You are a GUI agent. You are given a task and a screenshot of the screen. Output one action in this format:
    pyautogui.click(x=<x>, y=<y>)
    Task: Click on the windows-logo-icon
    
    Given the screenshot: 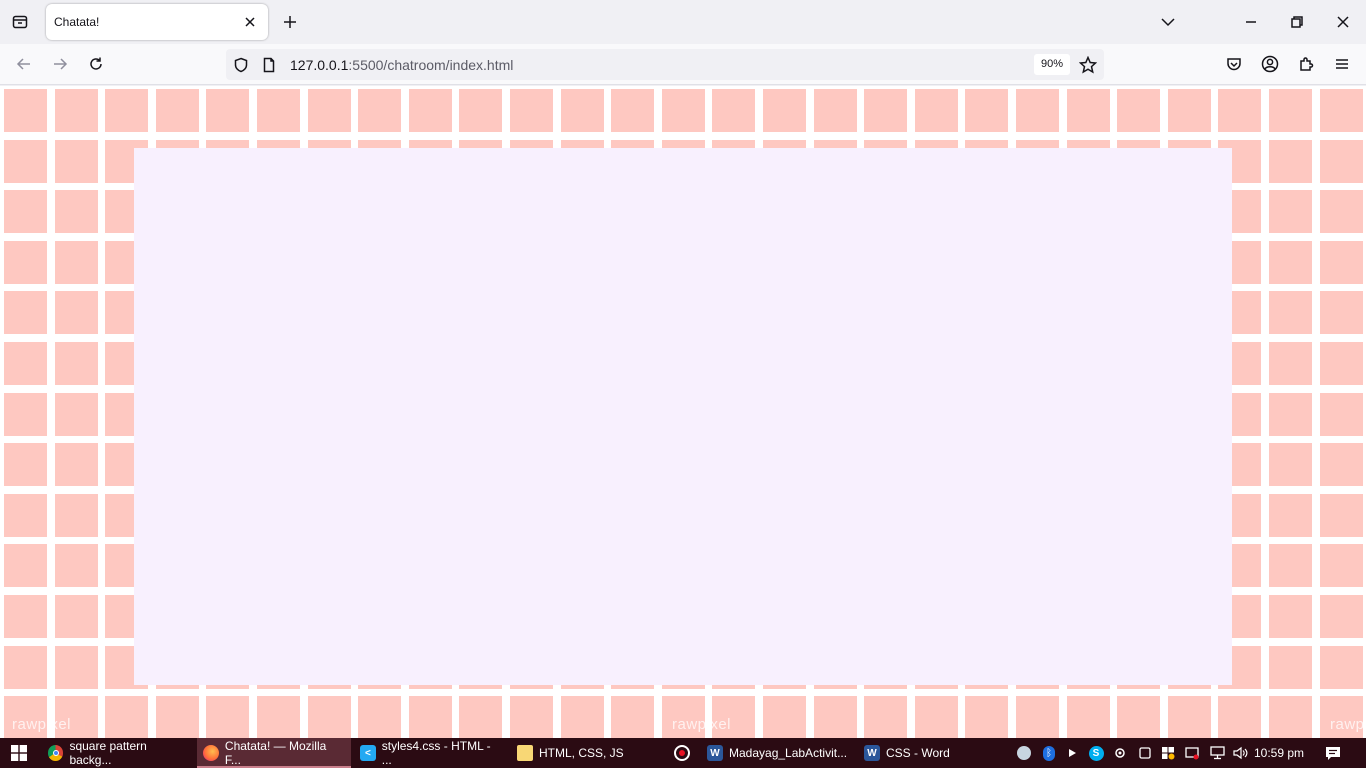 What is the action you would take?
    pyautogui.click(x=19, y=753)
    